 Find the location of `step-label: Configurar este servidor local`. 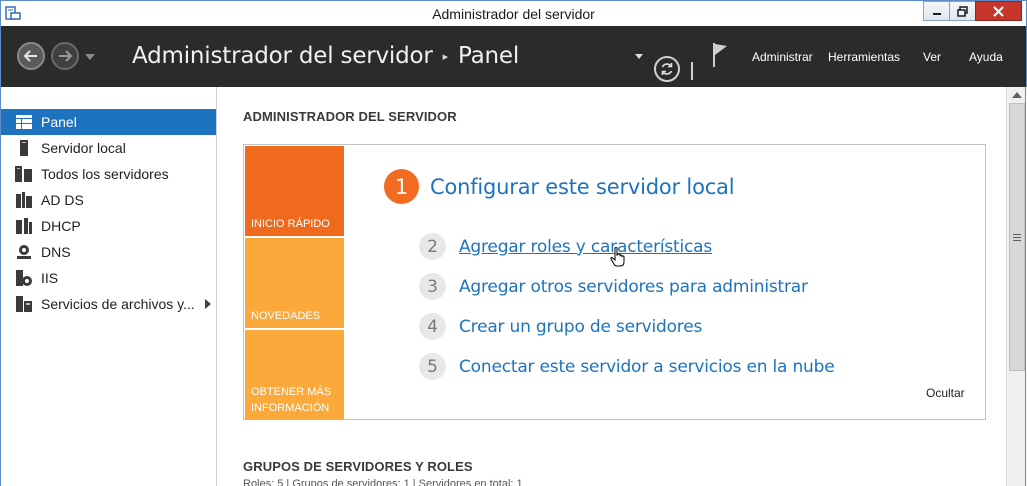

step-label: Configurar este servidor local is located at coordinates (582, 187).